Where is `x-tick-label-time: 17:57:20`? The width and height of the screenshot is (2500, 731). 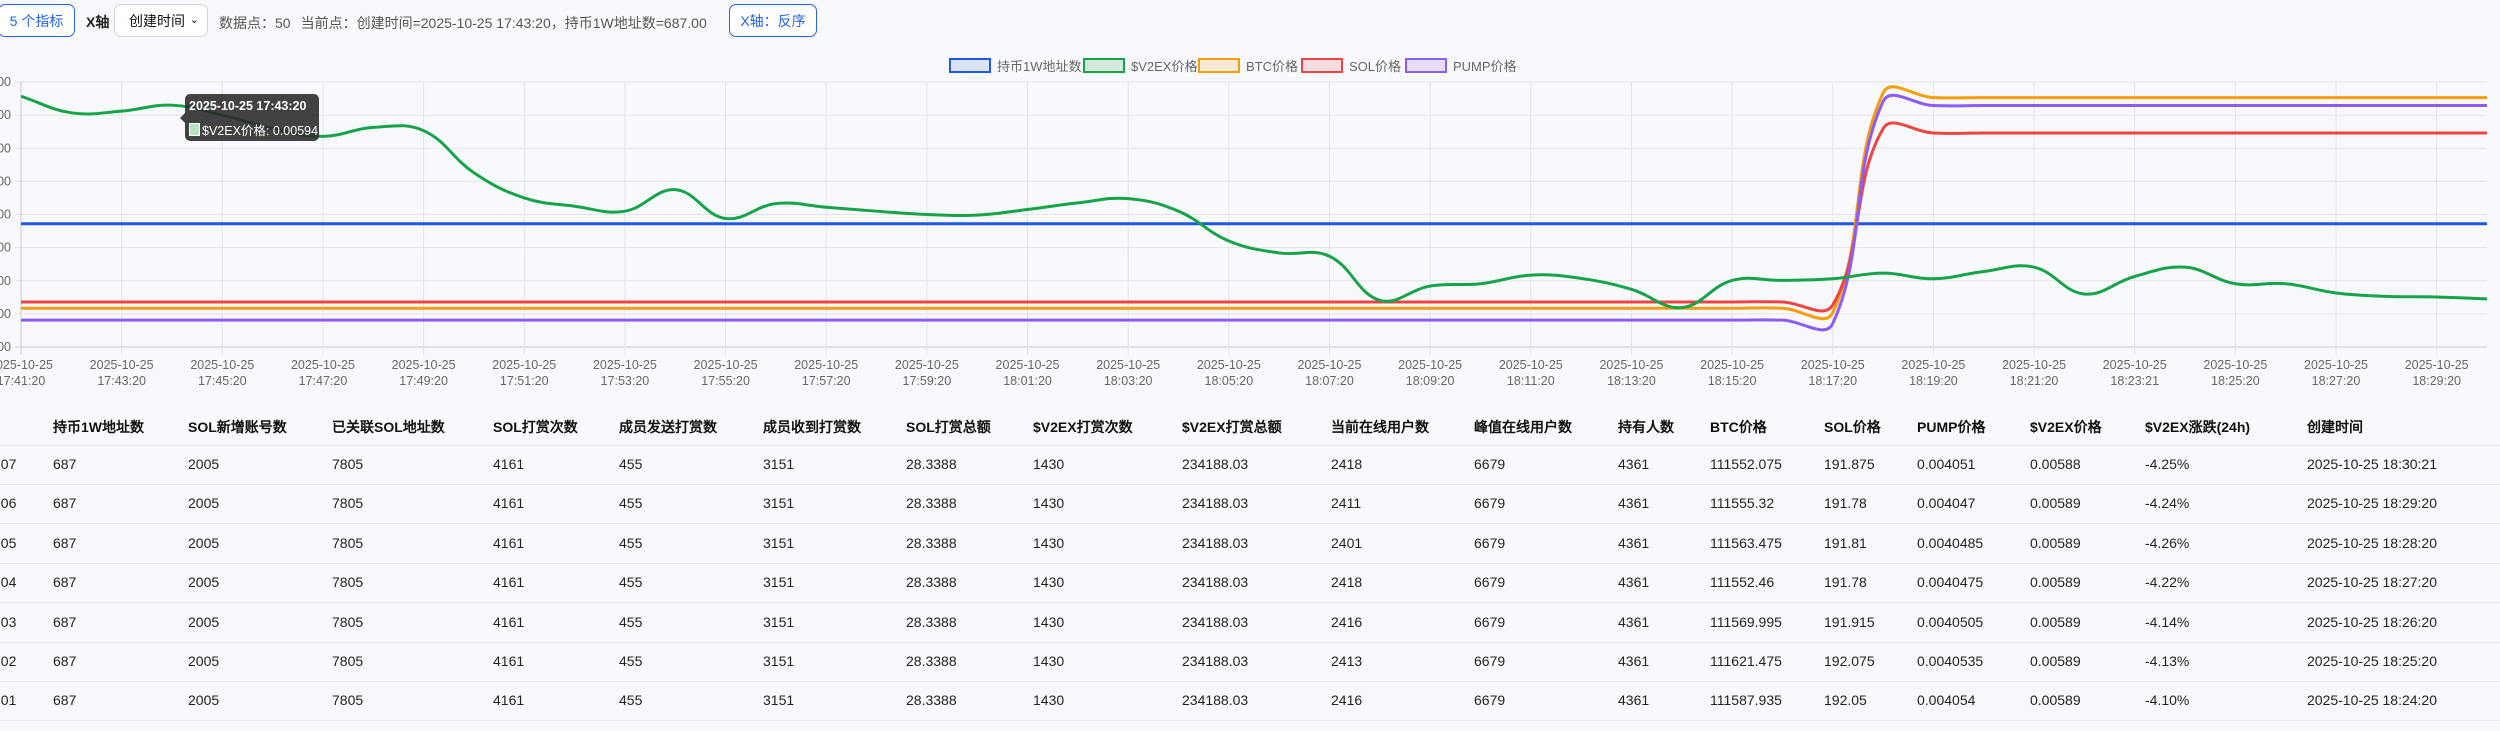 x-tick-label-time: 17:57:20 is located at coordinates (826, 381).